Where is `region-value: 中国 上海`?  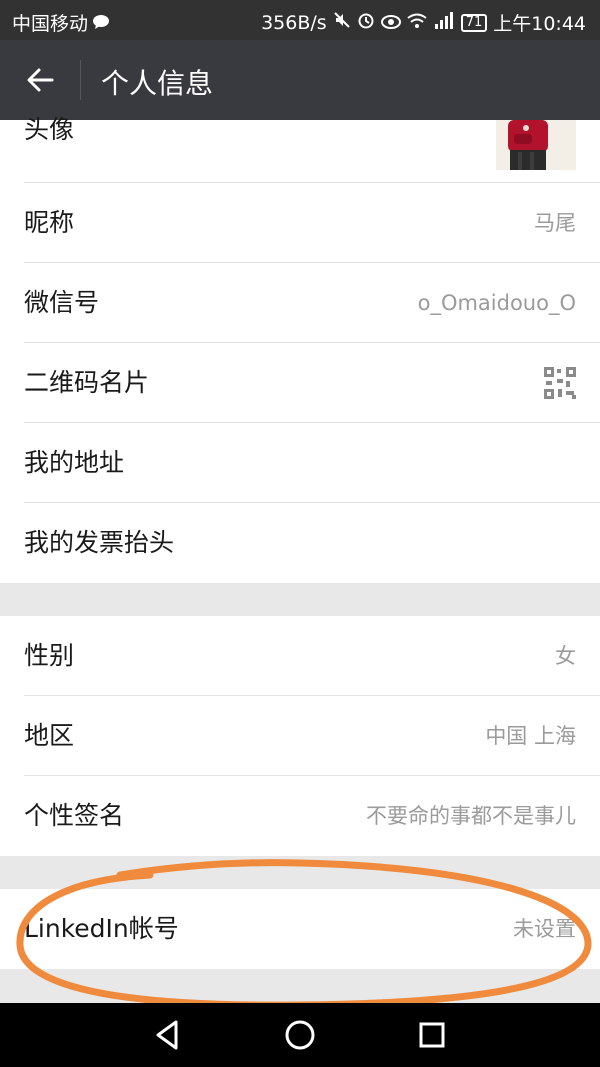 region-value: 中国 上海 is located at coordinates (530, 736).